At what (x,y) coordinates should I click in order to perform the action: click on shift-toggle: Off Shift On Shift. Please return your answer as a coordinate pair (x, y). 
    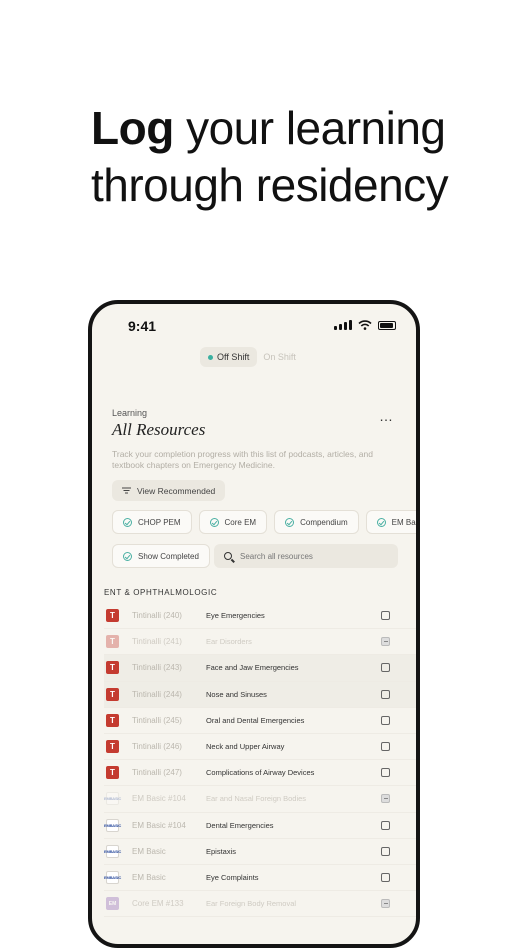
    Looking at the image, I should click on (251, 357).